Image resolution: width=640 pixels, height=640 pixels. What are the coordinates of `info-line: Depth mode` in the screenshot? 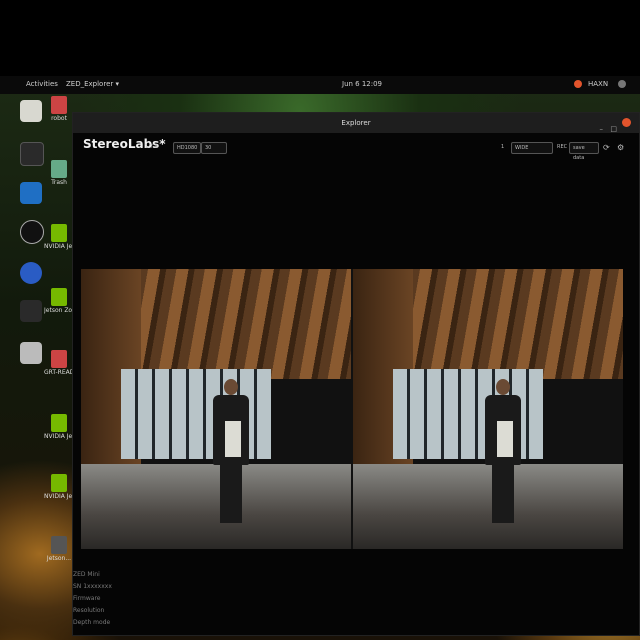 It's located at (92, 622).